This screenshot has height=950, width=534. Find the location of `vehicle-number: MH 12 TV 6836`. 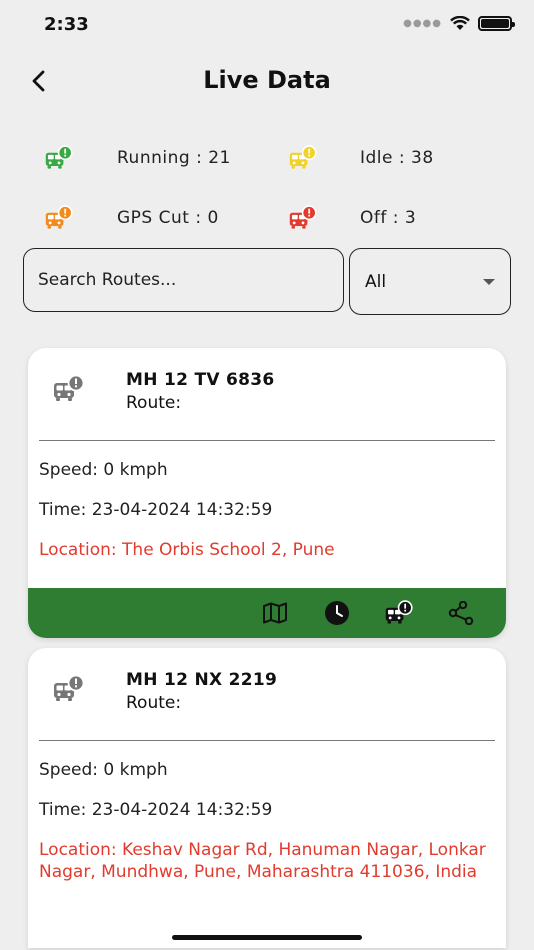

vehicle-number: MH 12 TV 6836 is located at coordinates (200, 380).